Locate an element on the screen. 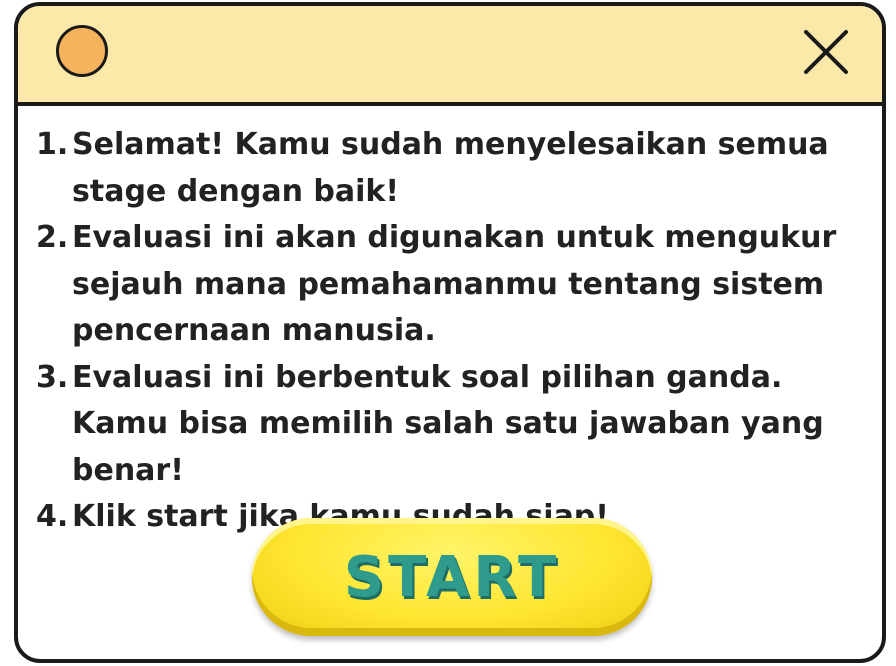 The width and height of the screenshot is (896, 666). title-bar is located at coordinates (450, 56).